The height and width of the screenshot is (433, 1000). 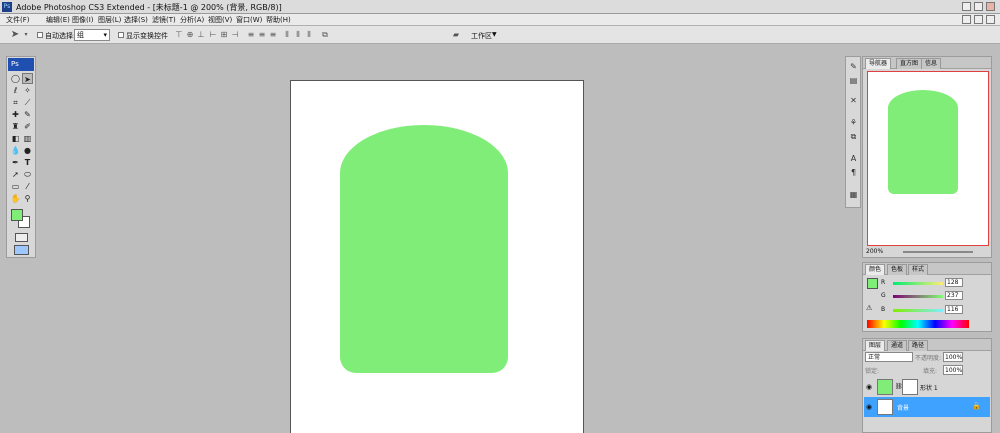 What do you see at coordinates (136, 20) in the screenshot?
I see `menu-select: 选择(S)` at bounding box center [136, 20].